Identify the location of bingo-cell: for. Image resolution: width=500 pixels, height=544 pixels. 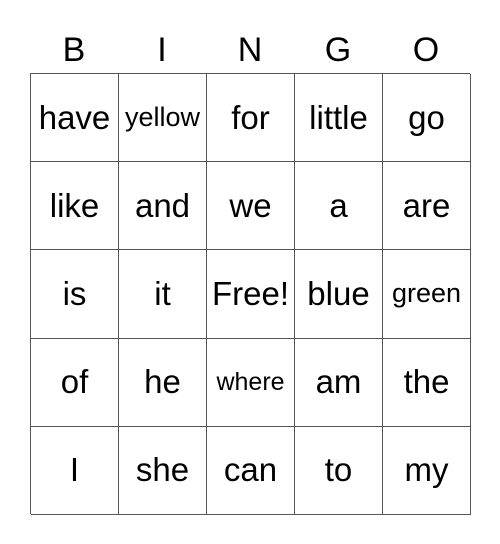
(251, 118).